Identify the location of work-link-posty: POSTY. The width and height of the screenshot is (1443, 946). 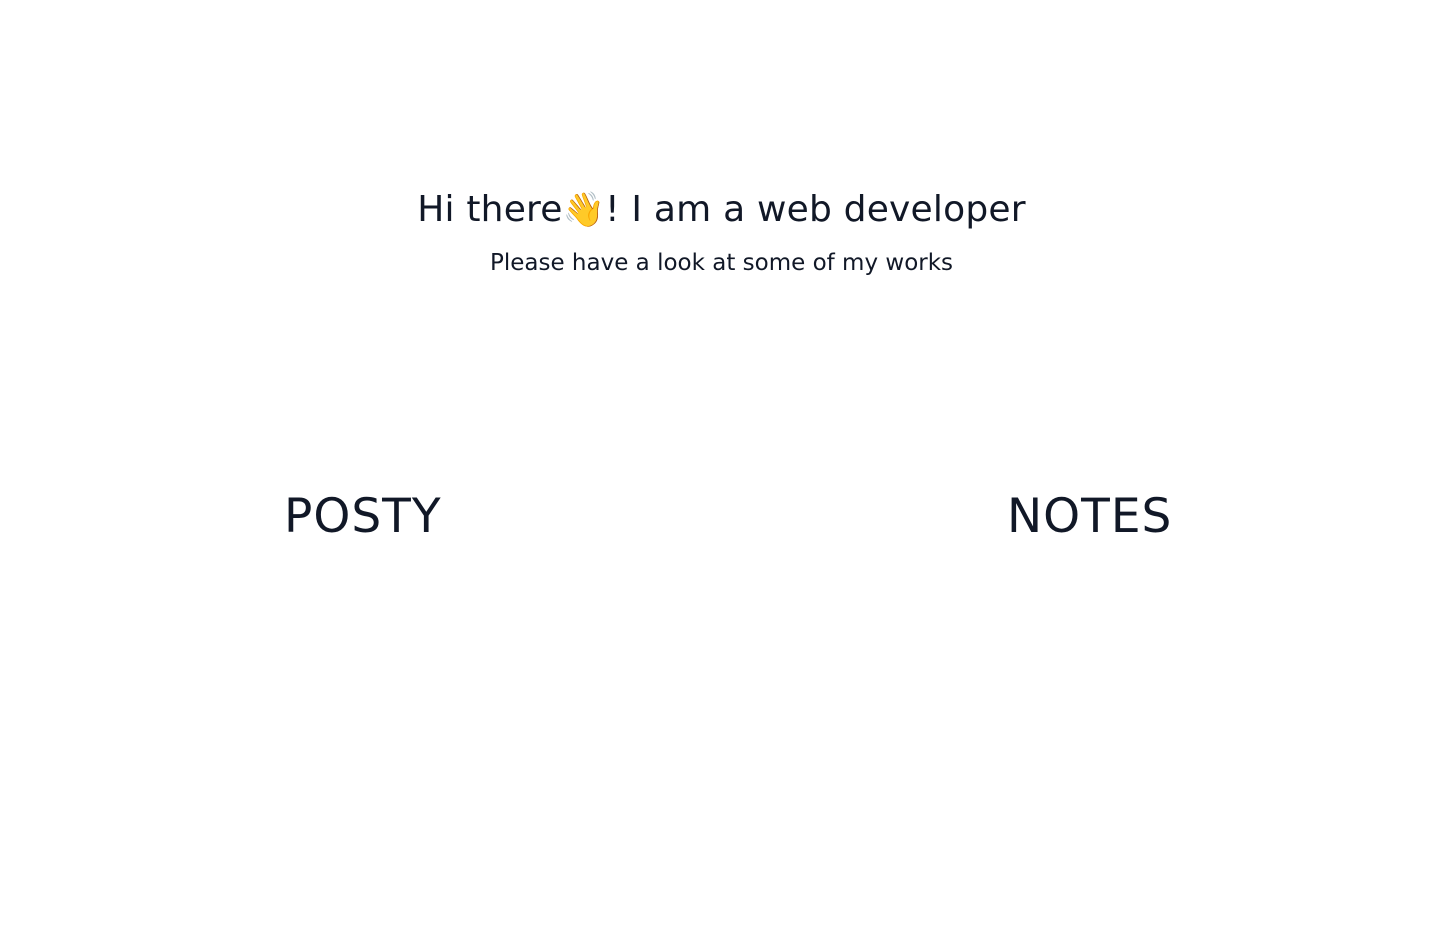
(363, 517).